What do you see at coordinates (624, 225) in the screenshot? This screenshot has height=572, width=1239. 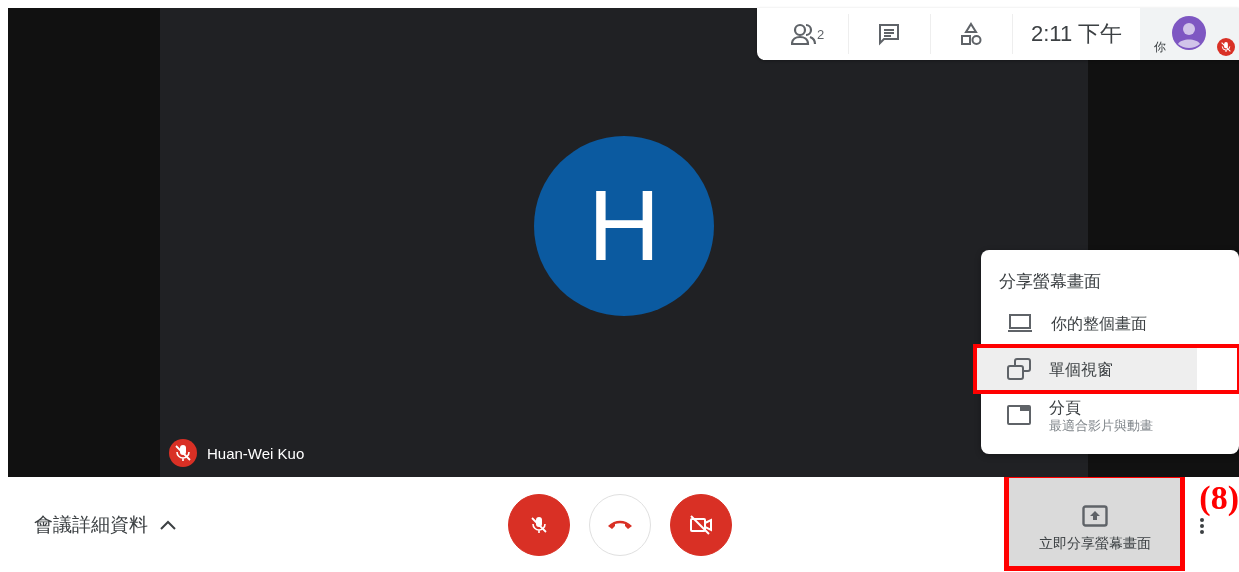 I see `participant-avatar: H` at bounding box center [624, 225].